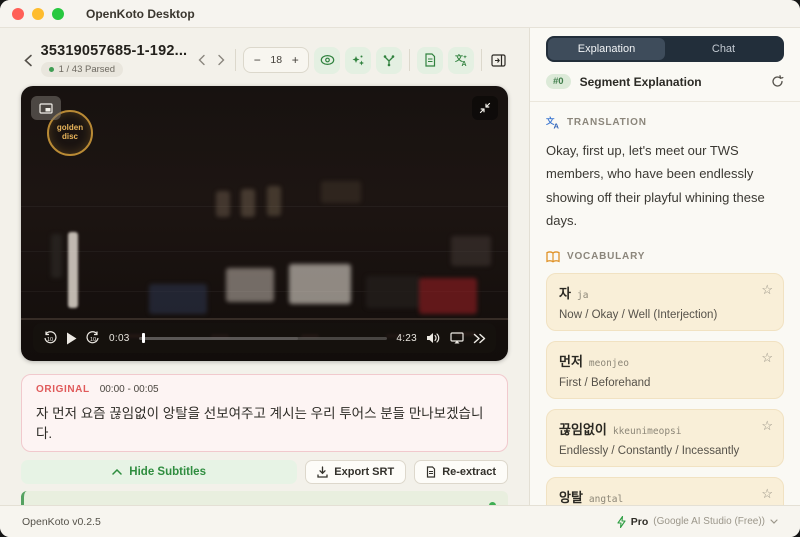 The image size is (800, 537). I want to click on model-selector: Pro (Google AI Studio (Free)), so click(697, 521).